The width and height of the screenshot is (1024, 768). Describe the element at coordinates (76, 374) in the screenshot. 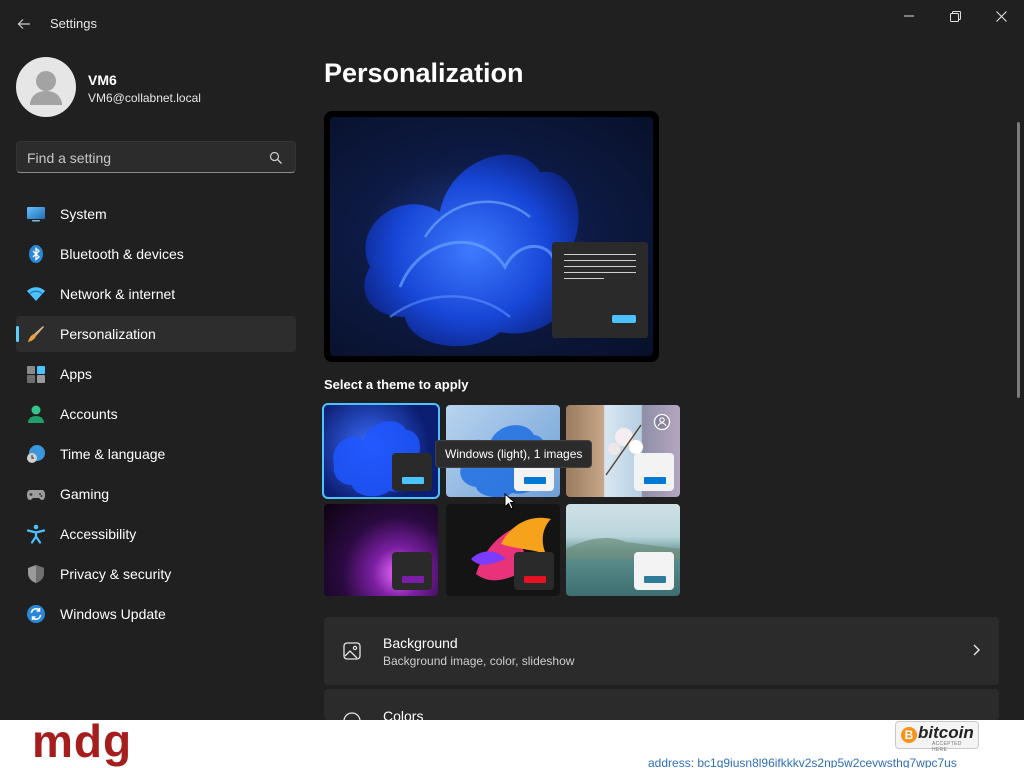

I see `sidebar-item-label: Apps` at that location.